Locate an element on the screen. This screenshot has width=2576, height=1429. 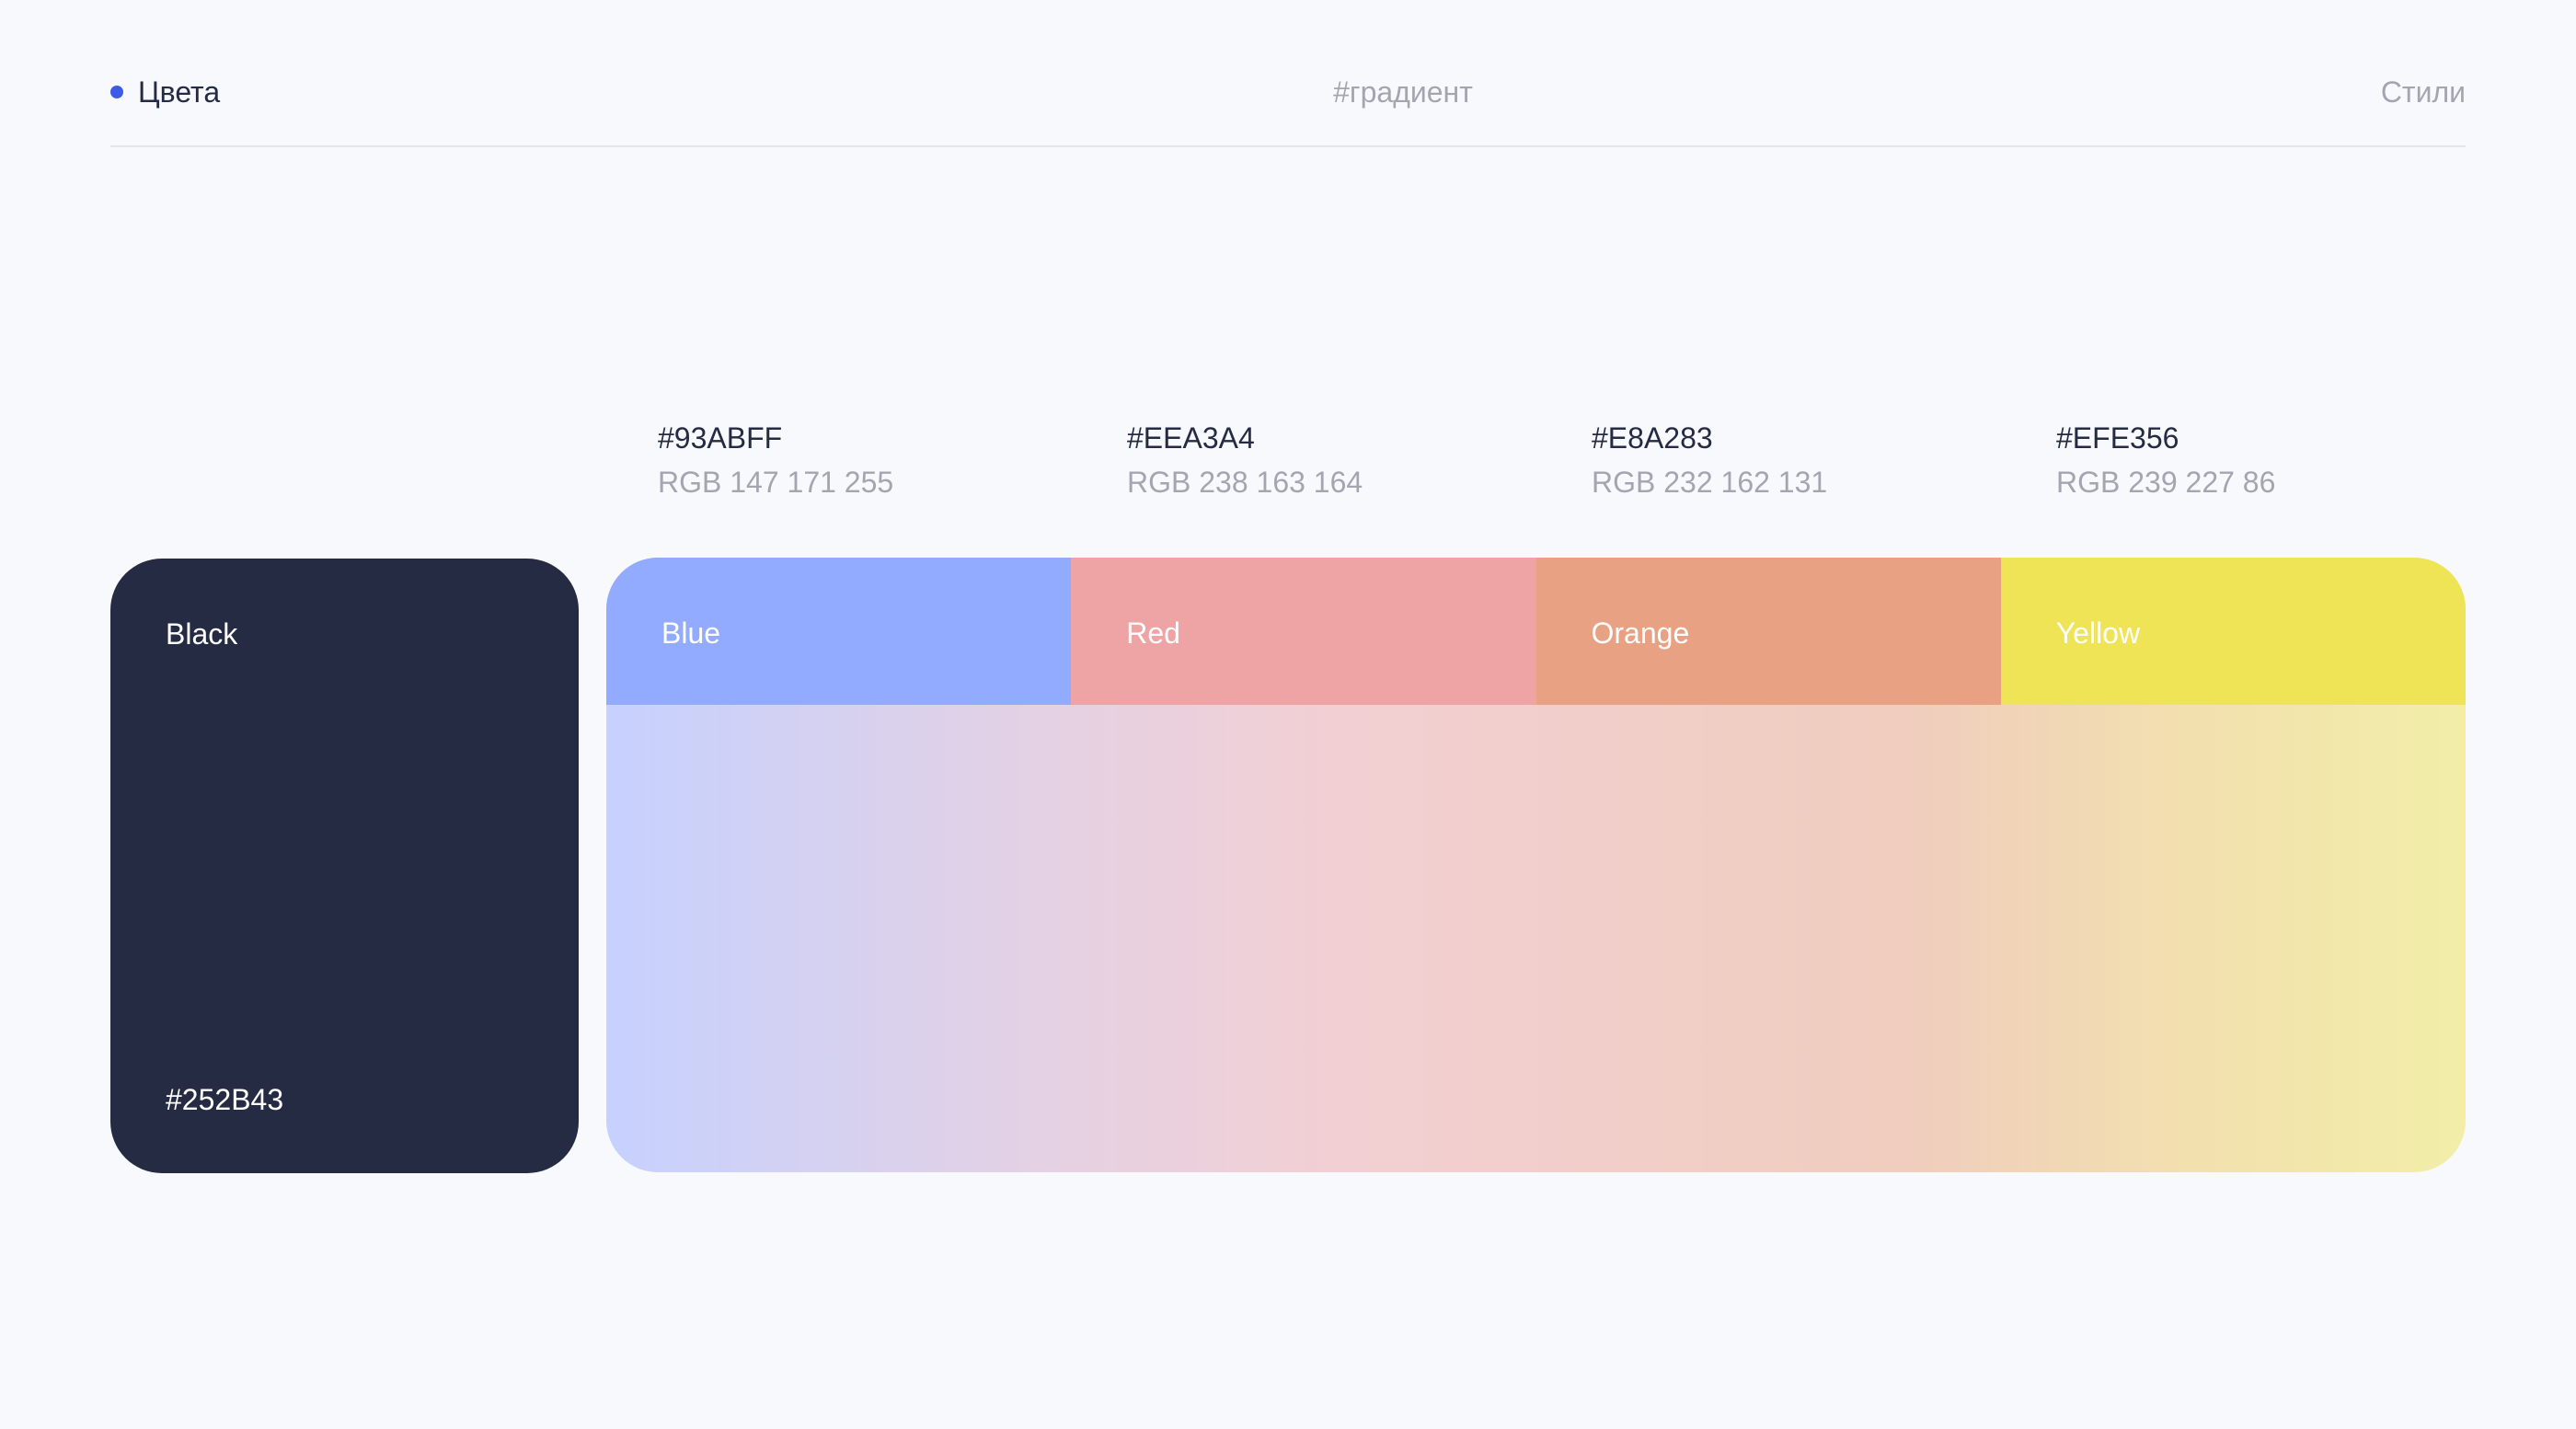
black-color-name: Black is located at coordinates (202, 634).